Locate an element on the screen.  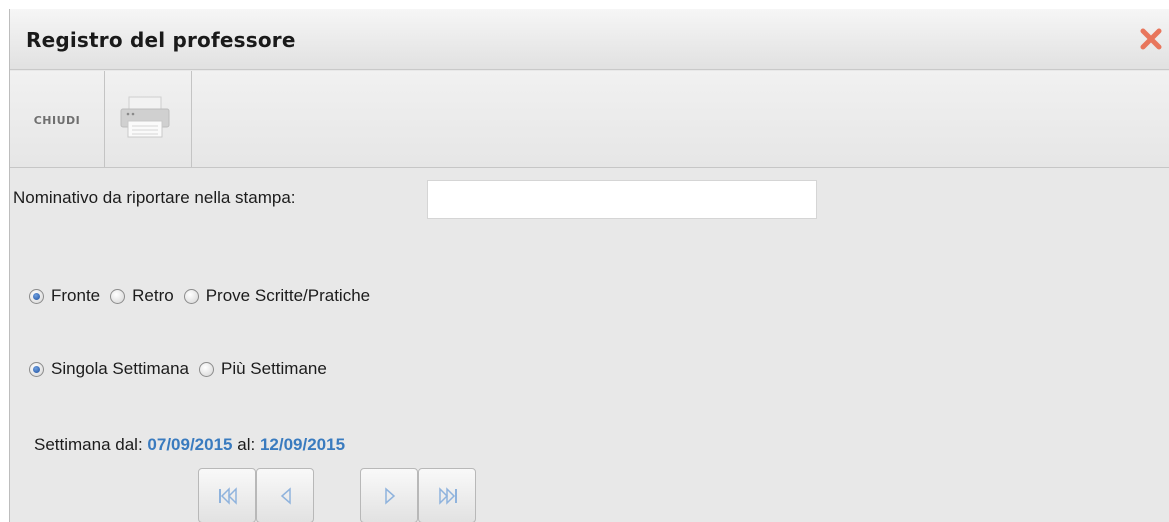
print-button is located at coordinates (148, 119).